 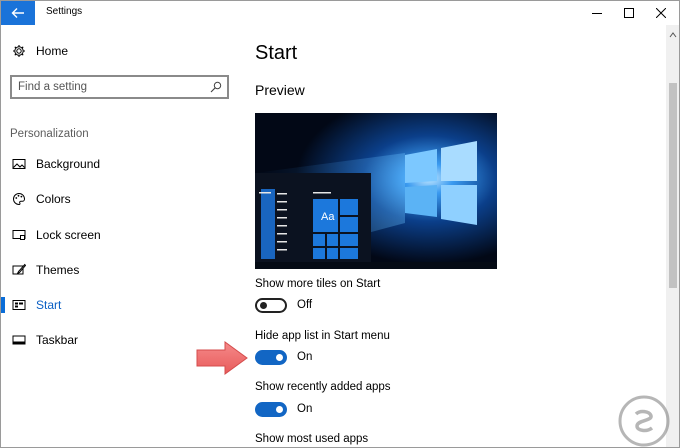 I want to click on sidebar-item-home: Home, so click(x=121, y=51).